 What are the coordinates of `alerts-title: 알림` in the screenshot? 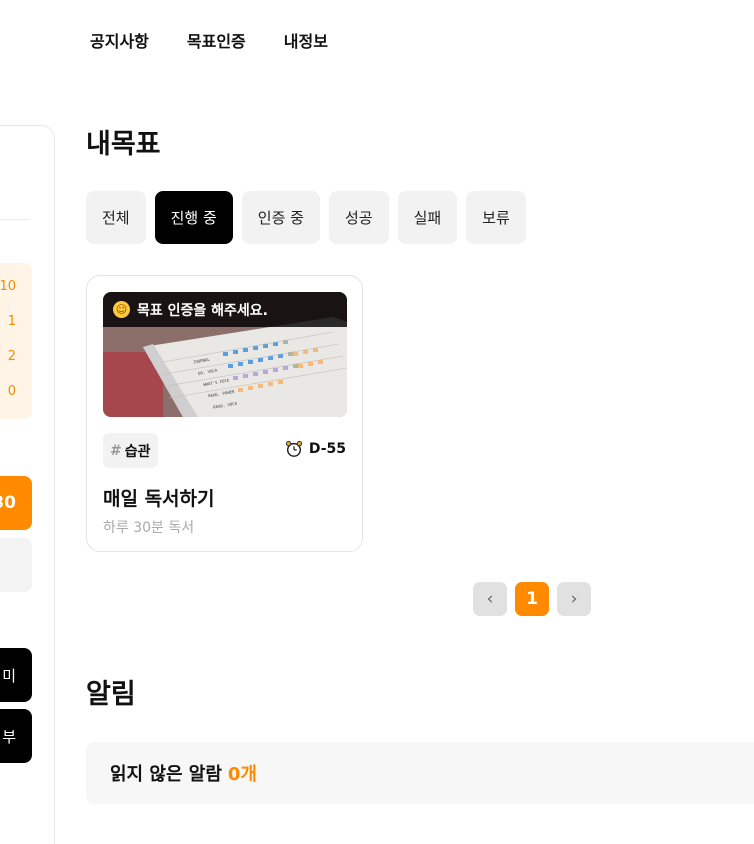 It's located at (111, 694).